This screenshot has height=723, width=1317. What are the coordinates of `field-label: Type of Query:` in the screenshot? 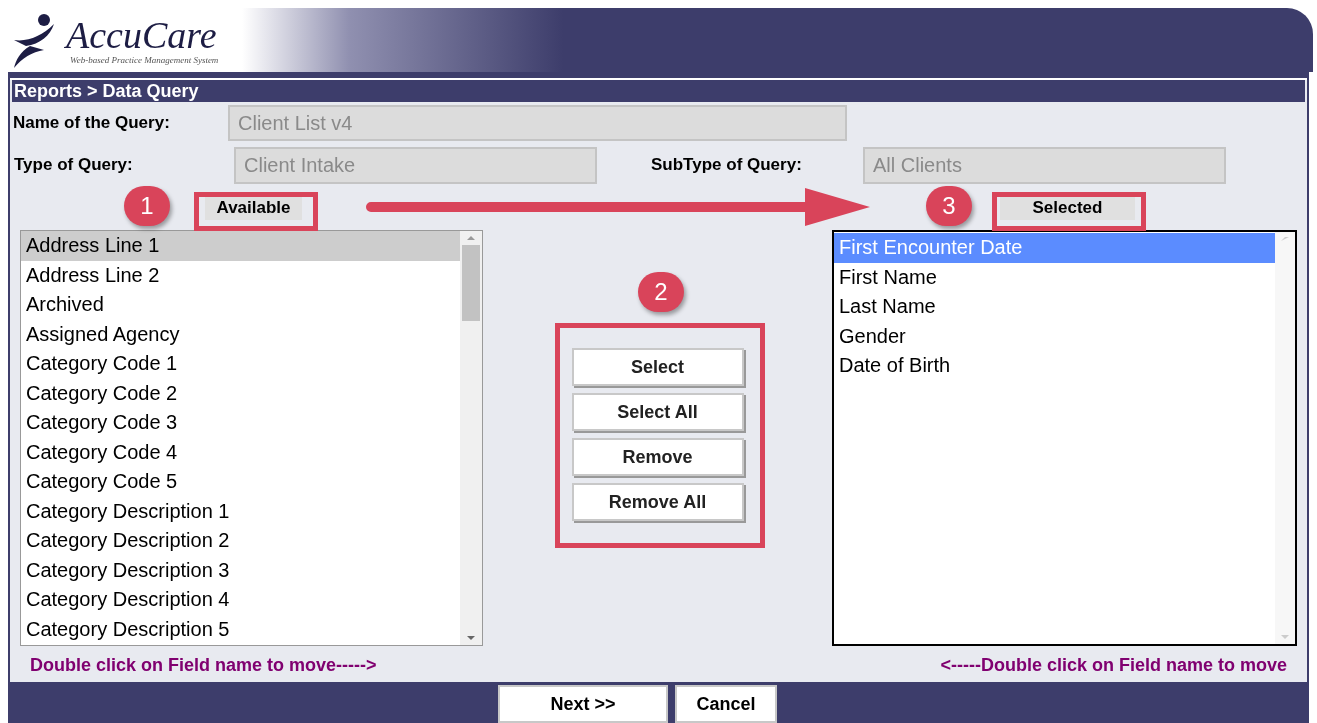 It's located at (74, 165).